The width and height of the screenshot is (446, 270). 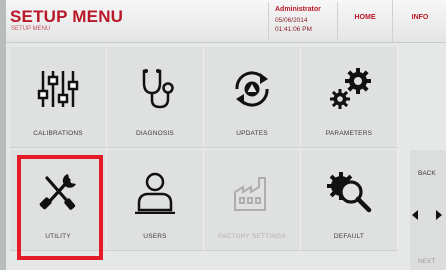 What do you see at coordinates (58, 89) in the screenshot?
I see `sliders-icon` at bounding box center [58, 89].